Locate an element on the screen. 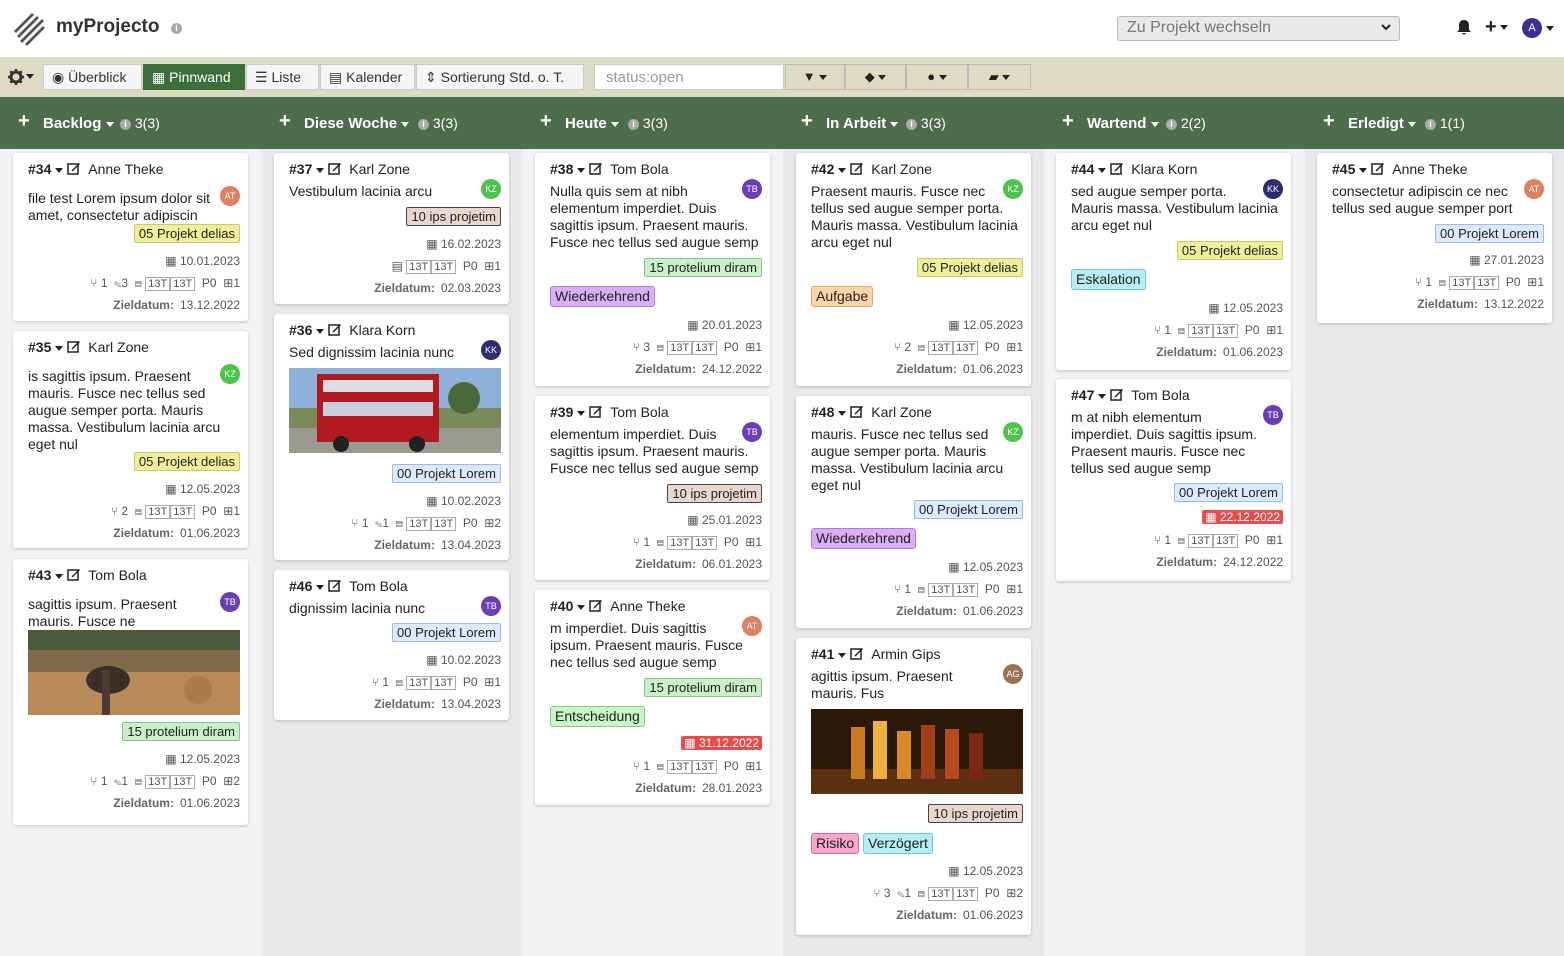 This screenshot has height=956, width=1564. card-id: #44 is located at coordinates (1082, 169).